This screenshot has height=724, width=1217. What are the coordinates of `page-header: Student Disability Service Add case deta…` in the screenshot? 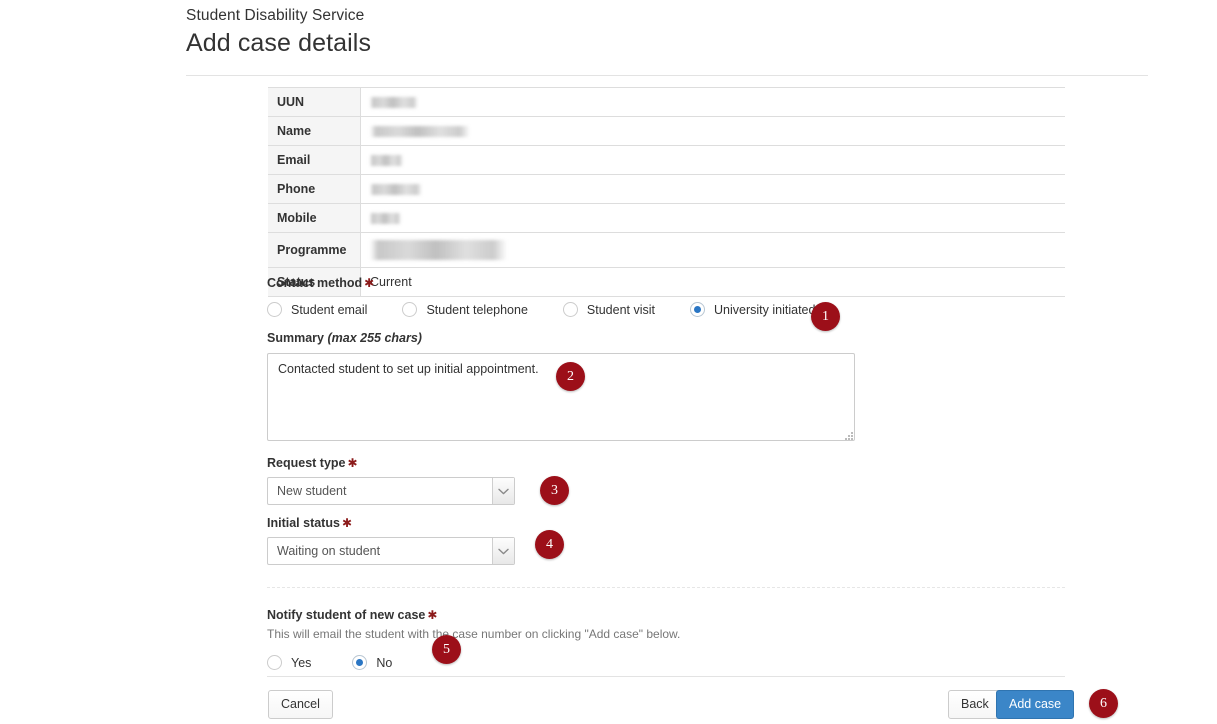 It's located at (667, 38).